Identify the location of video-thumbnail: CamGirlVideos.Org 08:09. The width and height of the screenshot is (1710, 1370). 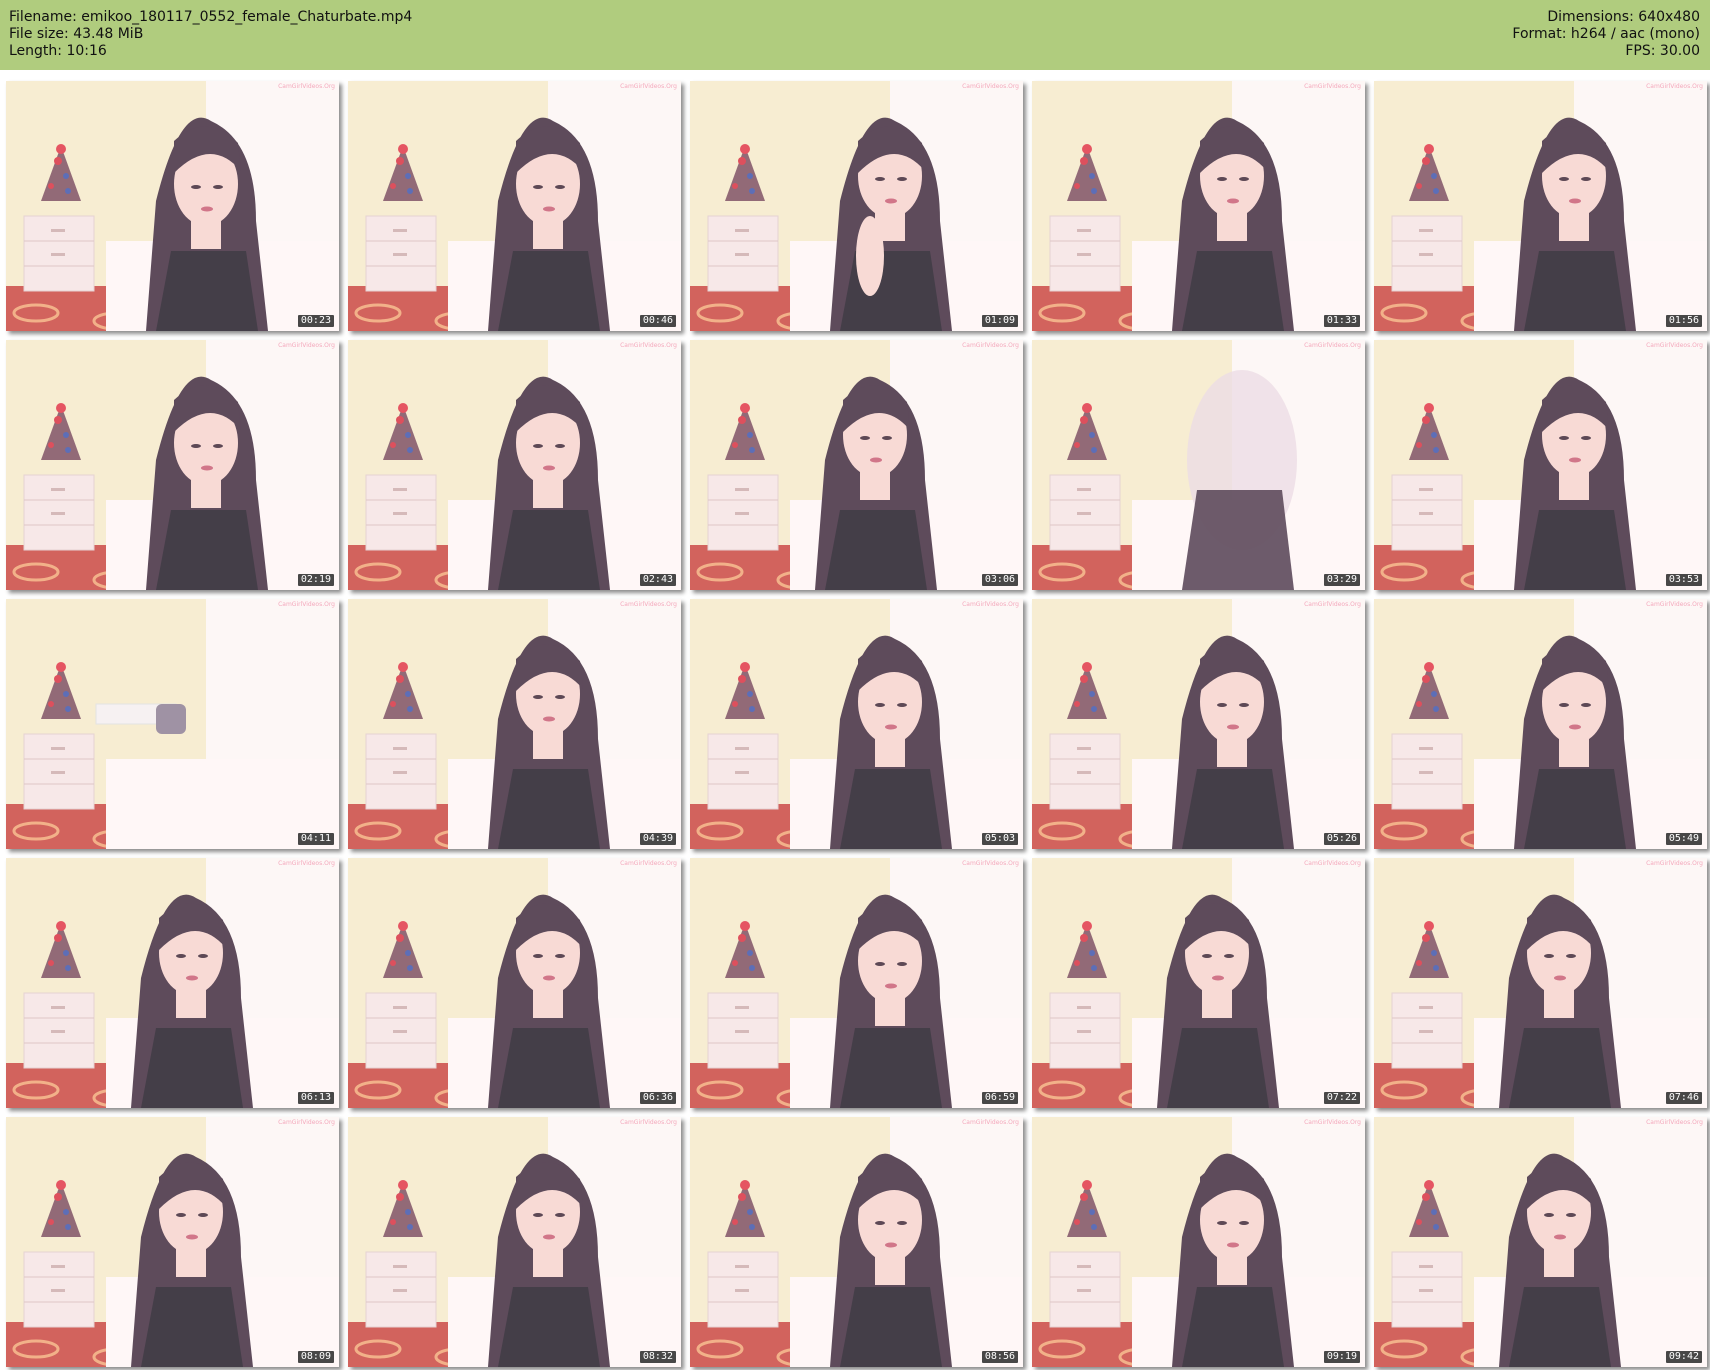
(172, 1242).